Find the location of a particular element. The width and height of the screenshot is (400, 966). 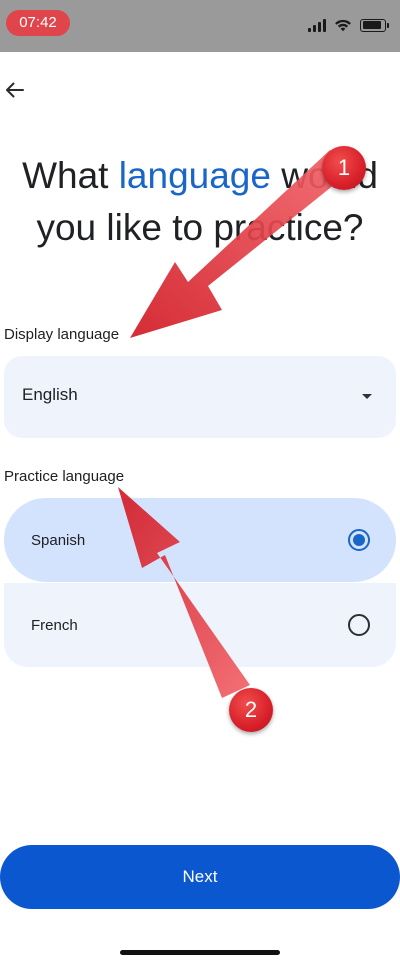

back-button is located at coordinates (14, 90).